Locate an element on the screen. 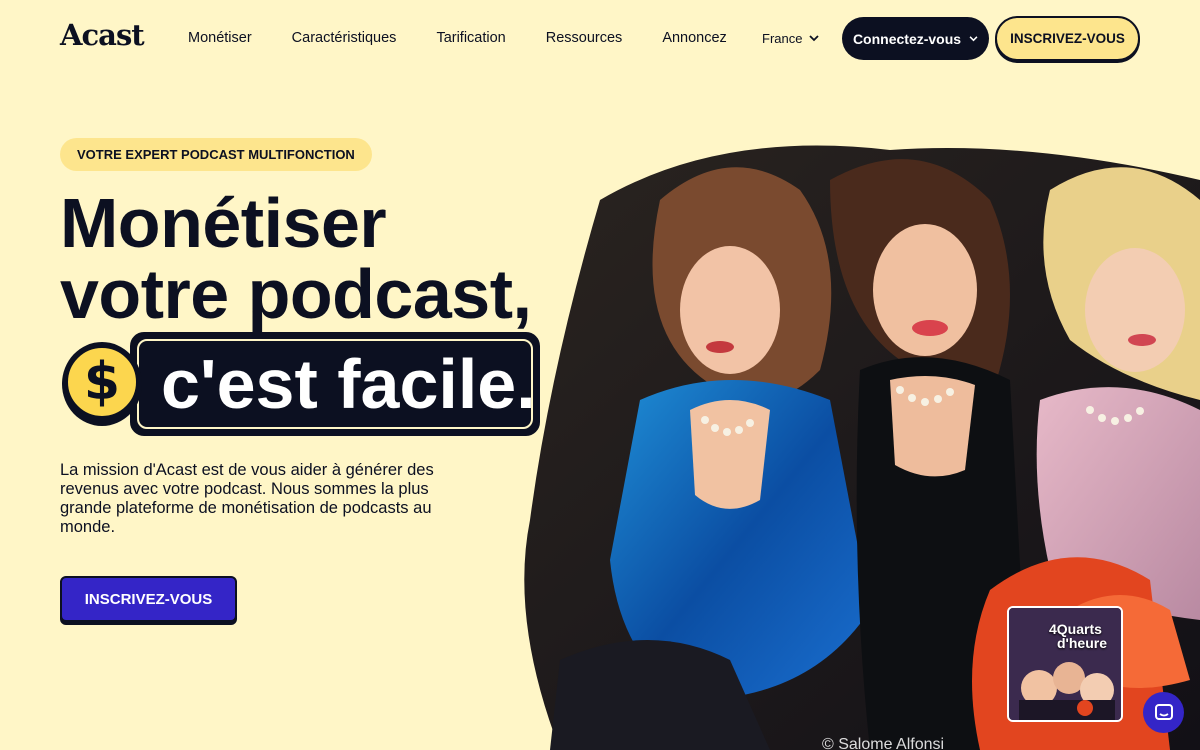 The image size is (1200, 750). country-selector: France is located at coordinates (791, 38).